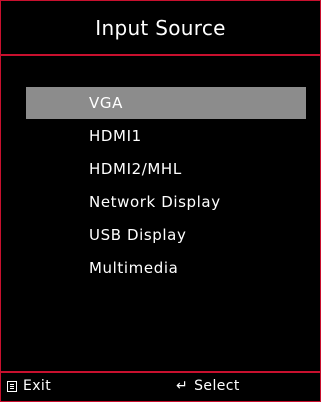  What do you see at coordinates (160, 387) in the screenshot?
I see `footer-hints: Exit ↵ Select` at bounding box center [160, 387].